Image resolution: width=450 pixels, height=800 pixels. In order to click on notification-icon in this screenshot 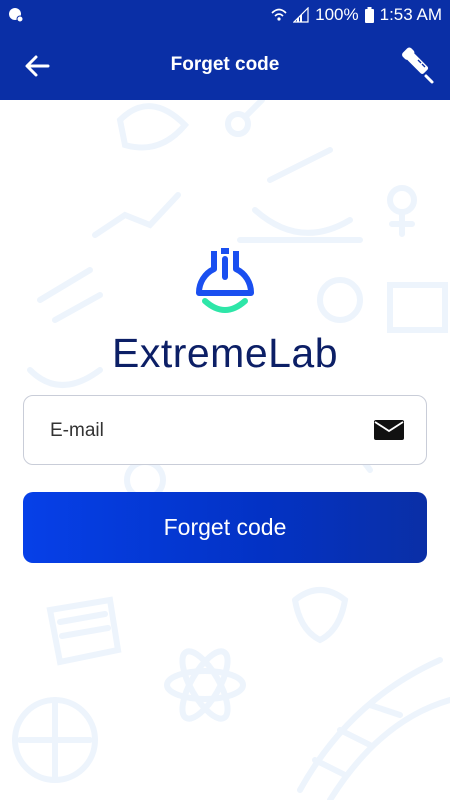, I will do `click(16, 15)`.